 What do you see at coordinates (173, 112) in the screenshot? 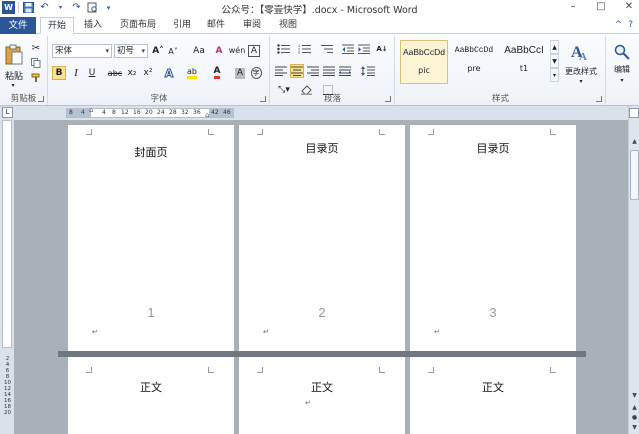
I see `ruler-tick: 28` at bounding box center [173, 112].